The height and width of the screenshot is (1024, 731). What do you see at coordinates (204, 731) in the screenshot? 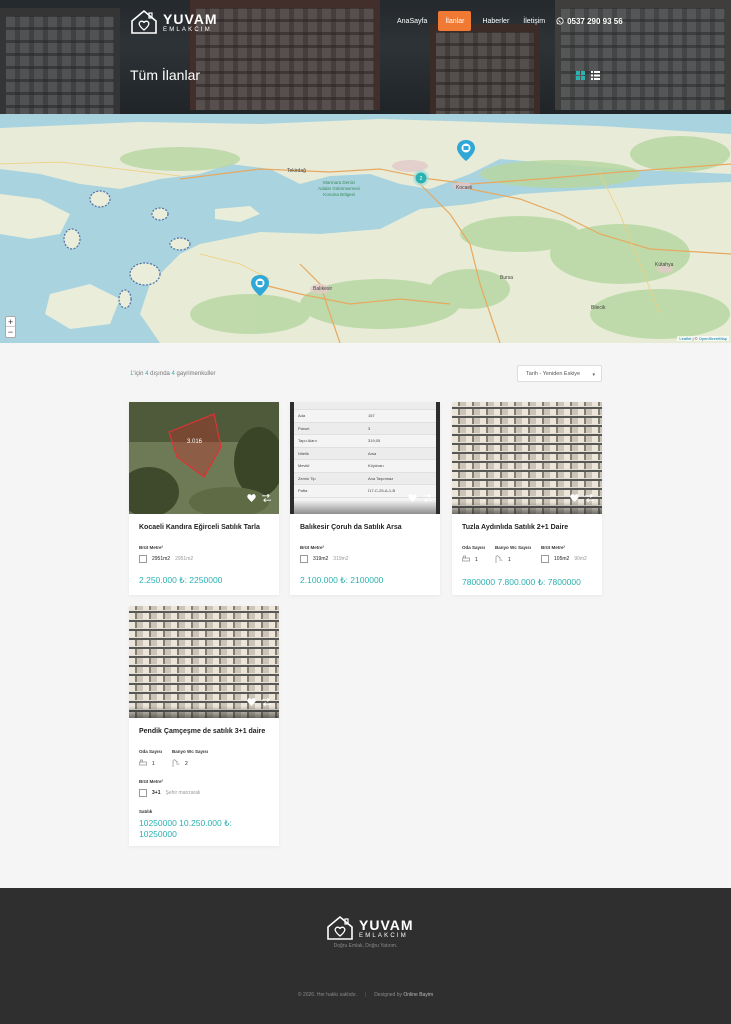
I see `listing-title: Pendik Çamçeşme de satılık 3+1 daire` at bounding box center [204, 731].